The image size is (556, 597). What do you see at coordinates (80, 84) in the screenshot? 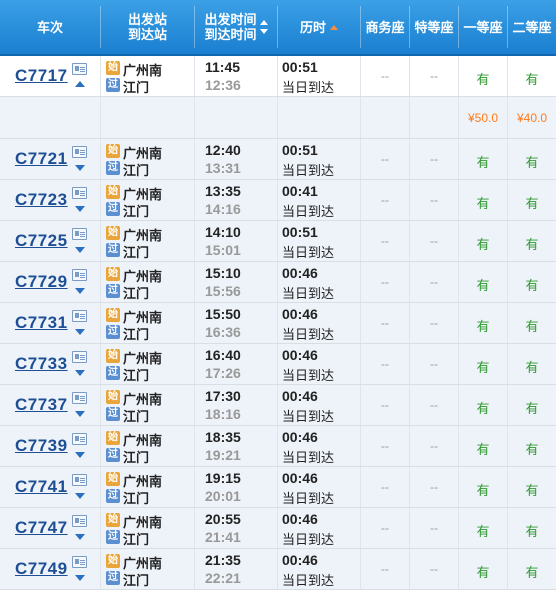
I see `collapse-arrow-icon` at bounding box center [80, 84].